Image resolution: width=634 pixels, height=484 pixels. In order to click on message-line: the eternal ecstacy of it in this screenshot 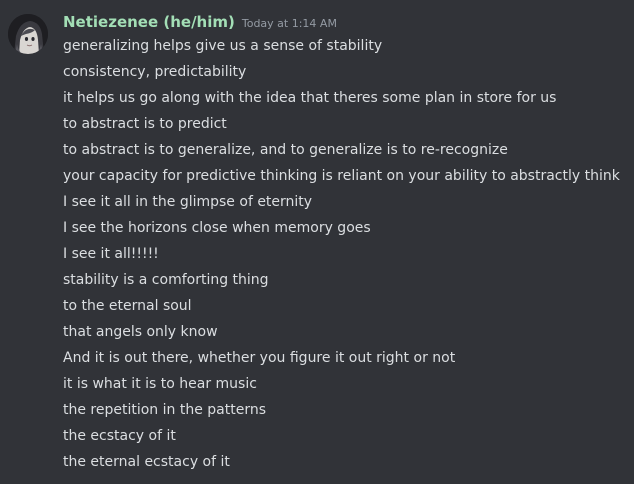, I will do `click(146, 462)`.